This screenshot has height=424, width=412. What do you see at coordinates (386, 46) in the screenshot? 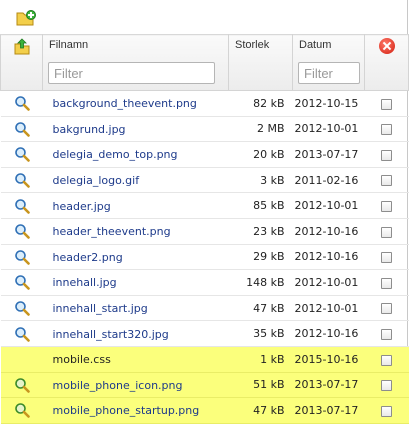
I see `delete-icon` at bounding box center [386, 46].